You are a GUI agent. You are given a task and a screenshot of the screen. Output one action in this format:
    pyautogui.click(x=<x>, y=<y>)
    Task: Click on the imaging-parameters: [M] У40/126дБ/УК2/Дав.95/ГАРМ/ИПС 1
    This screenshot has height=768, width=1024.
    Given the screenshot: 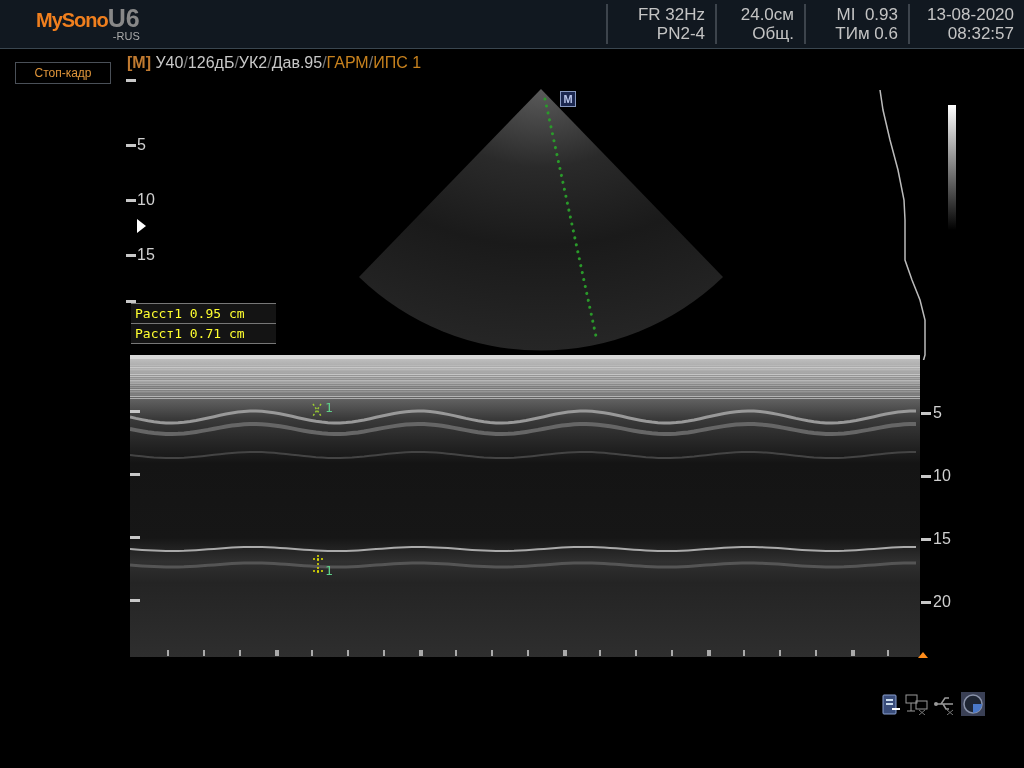 What is the action you would take?
    pyautogui.click(x=274, y=63)
    